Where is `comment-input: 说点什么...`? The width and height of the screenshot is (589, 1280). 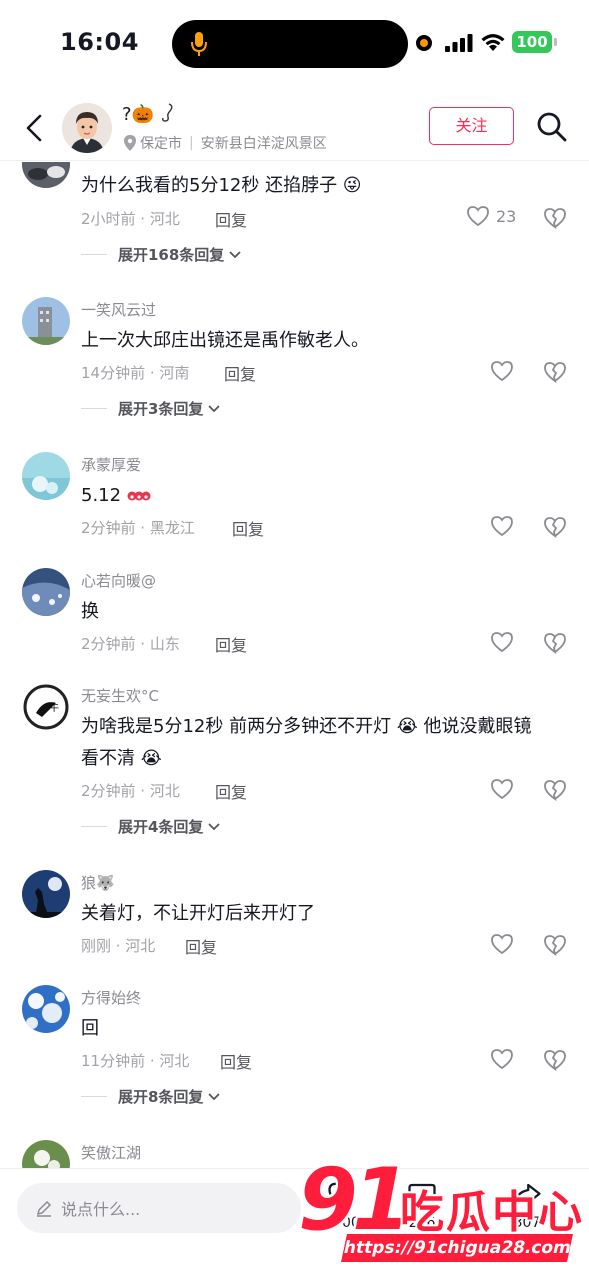
comment-input: 说点什么... is located at coordinates (159, 1208).